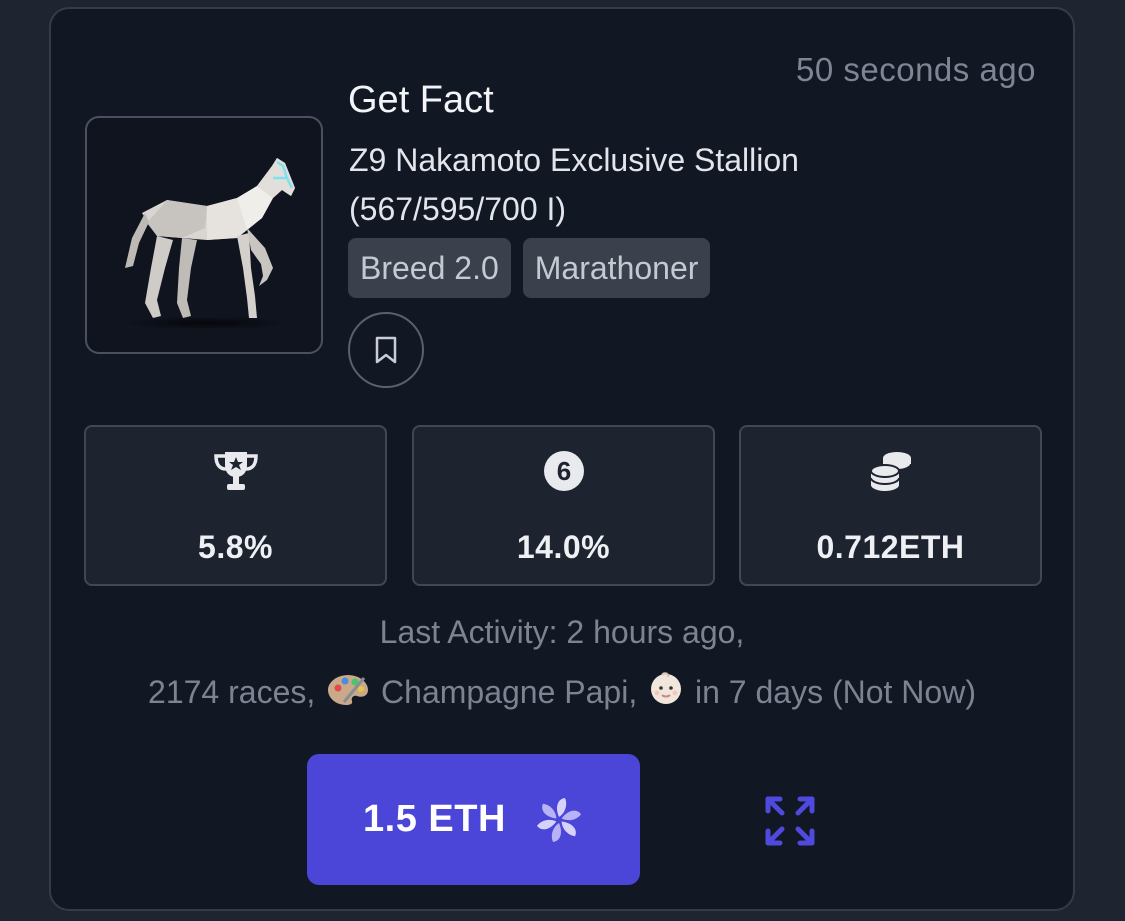 Image resolution: width=1125 pixels, height=921 pixels. What do you see at coordinates (235, 547) in the screenshot?
I see `win-rate-value: 5.8%` at bounding box center [235, 547].